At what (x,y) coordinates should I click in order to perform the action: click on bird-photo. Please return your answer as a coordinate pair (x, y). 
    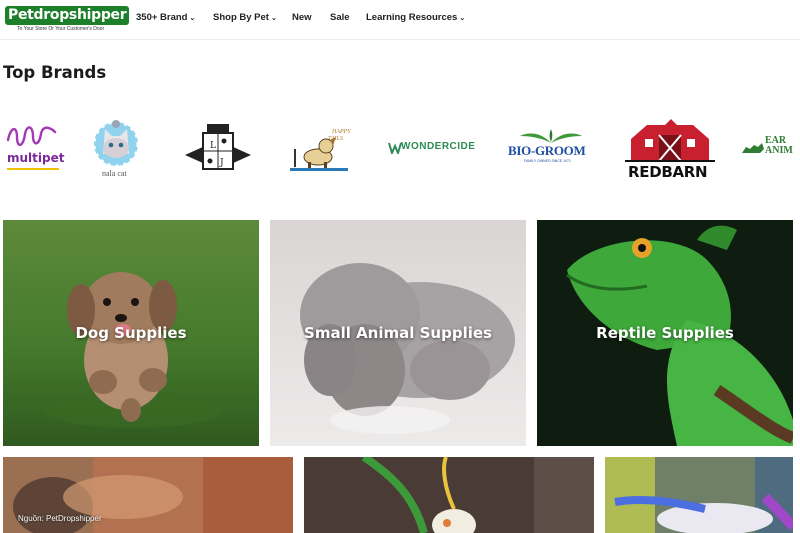
    Looking at the image, I should click on (449, 495).